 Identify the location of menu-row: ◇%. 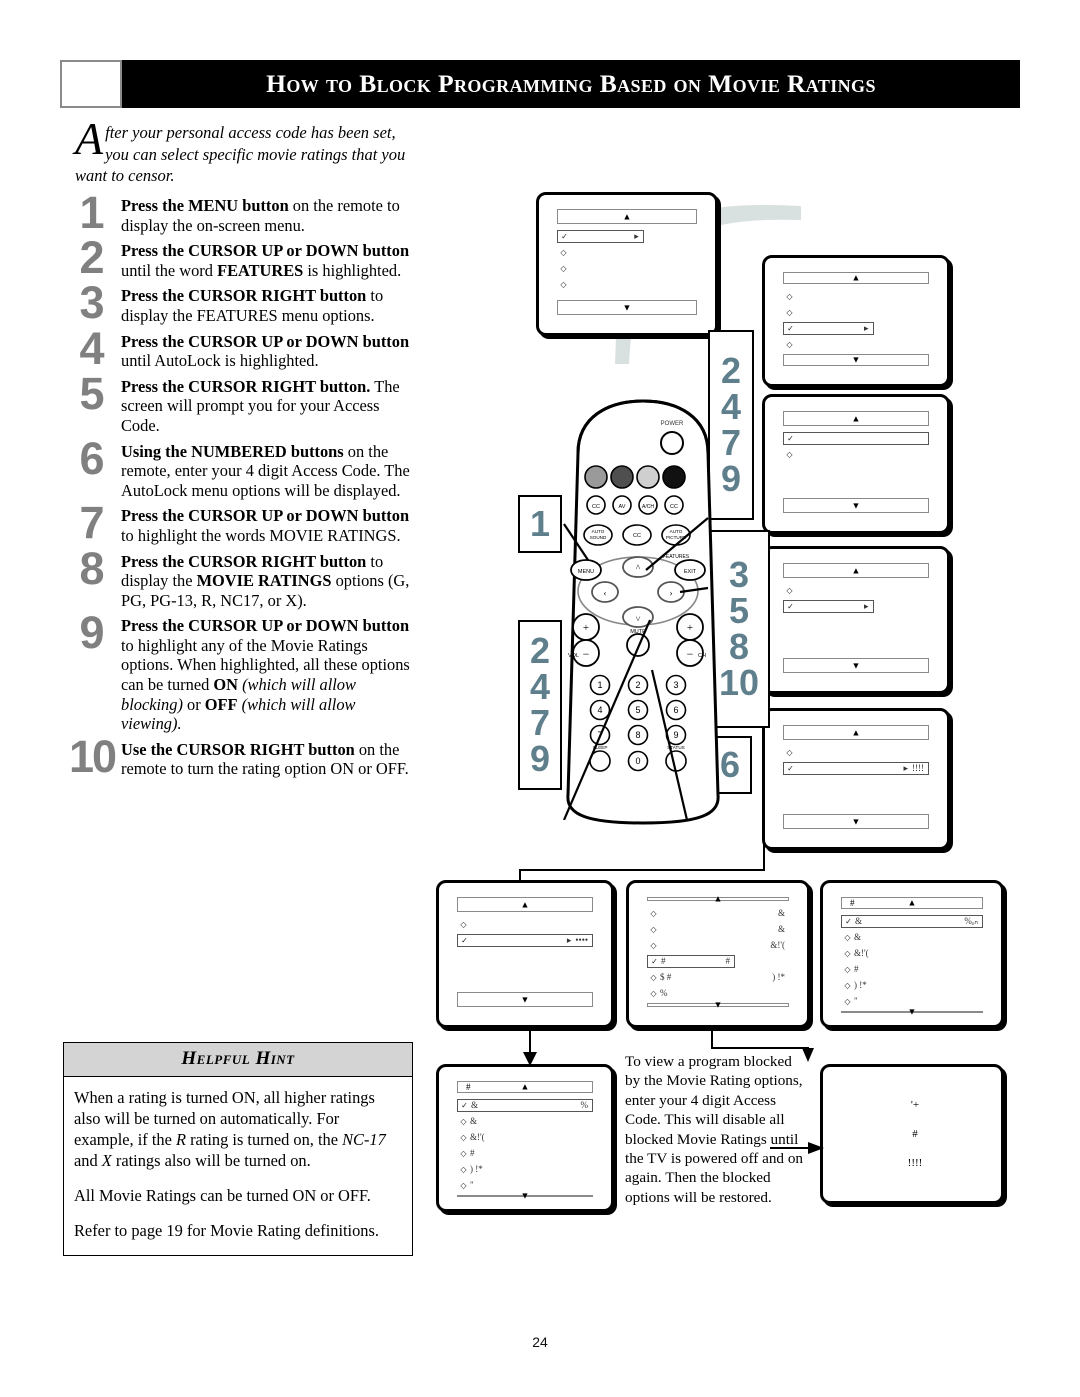
(718, 993).